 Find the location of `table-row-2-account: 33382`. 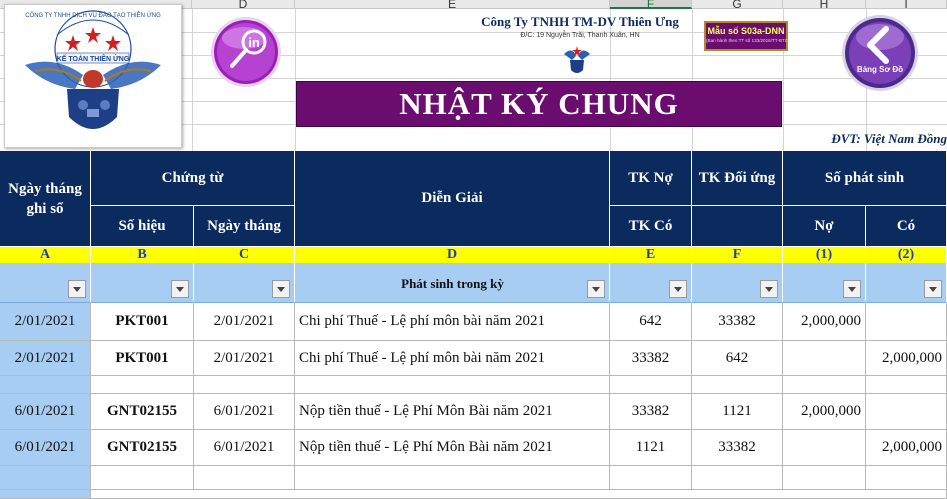

table-row-2-account: 33382 is located at coordinates (651, 358).